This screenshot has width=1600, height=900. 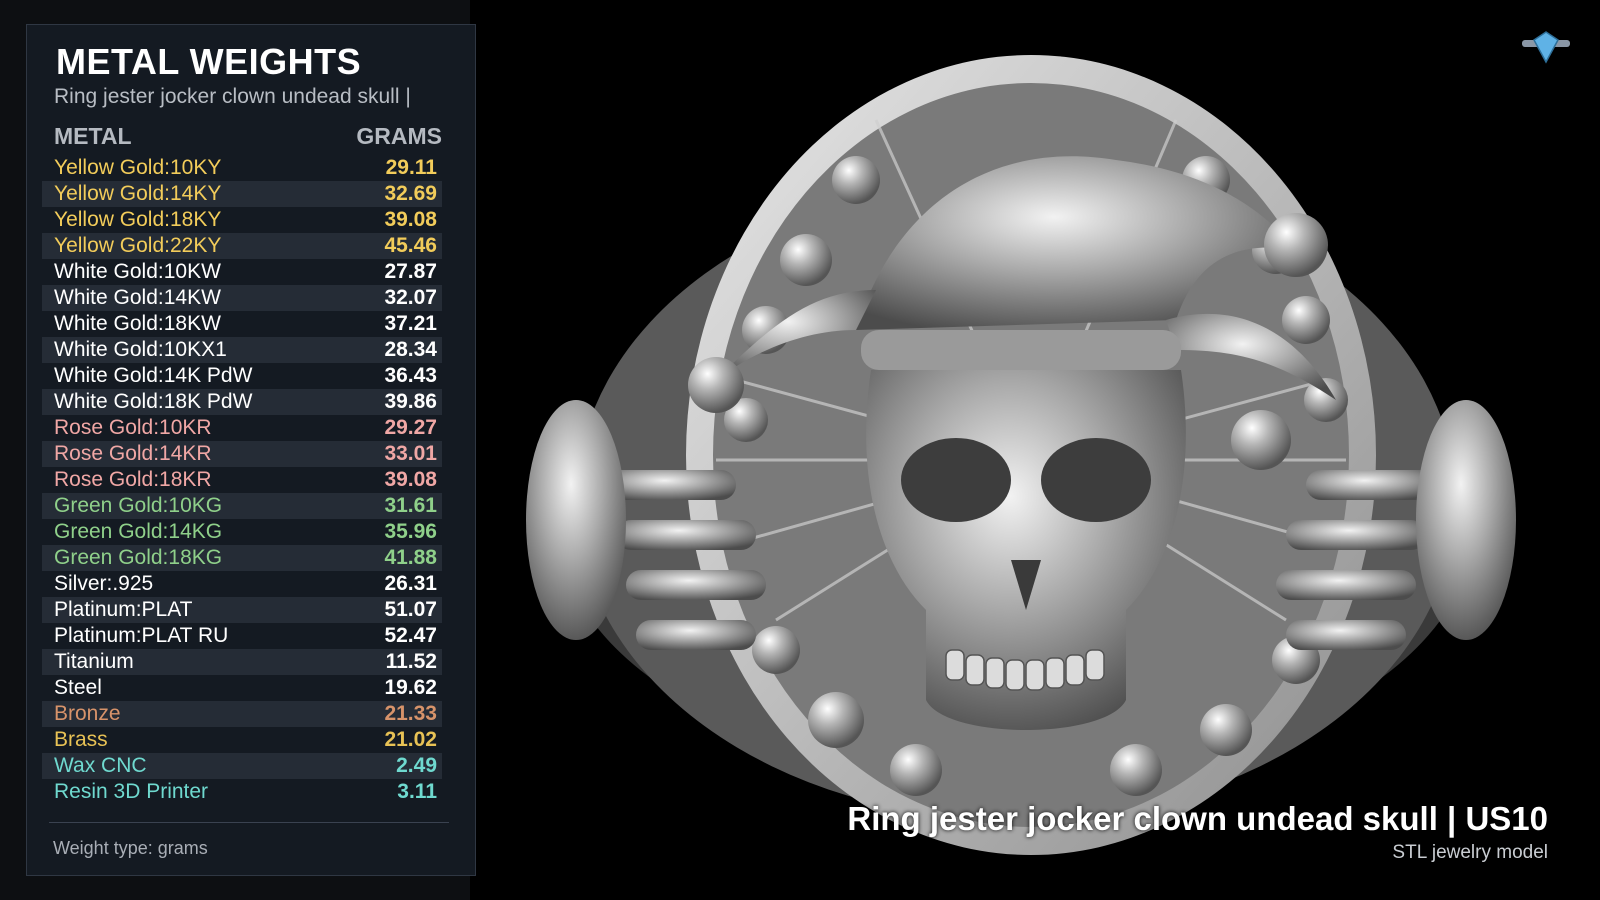 I want to click on table-row: Rose Gold:18KR 39.08, so click(x=242, y=480).